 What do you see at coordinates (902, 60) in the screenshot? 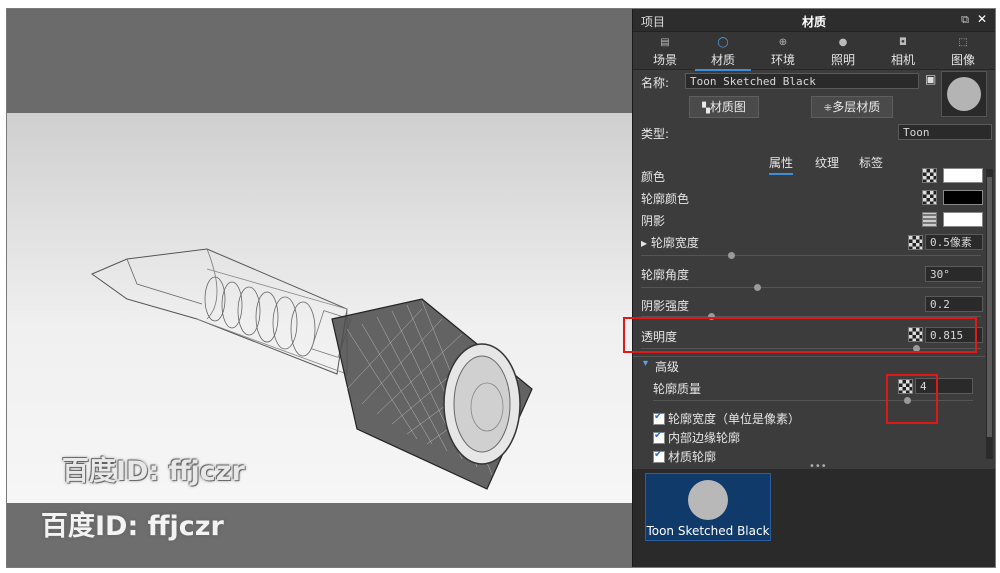
I see `tab-camera-label: 相机` at bounding box center [902, 60].